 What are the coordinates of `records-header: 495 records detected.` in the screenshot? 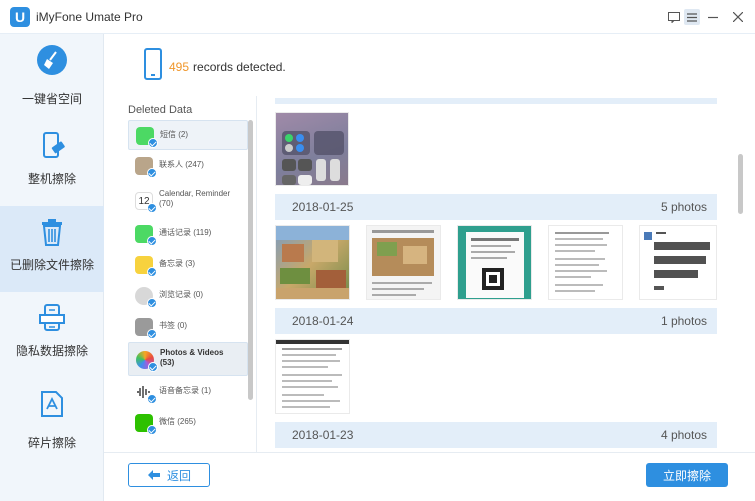 It's located at (429, 65).